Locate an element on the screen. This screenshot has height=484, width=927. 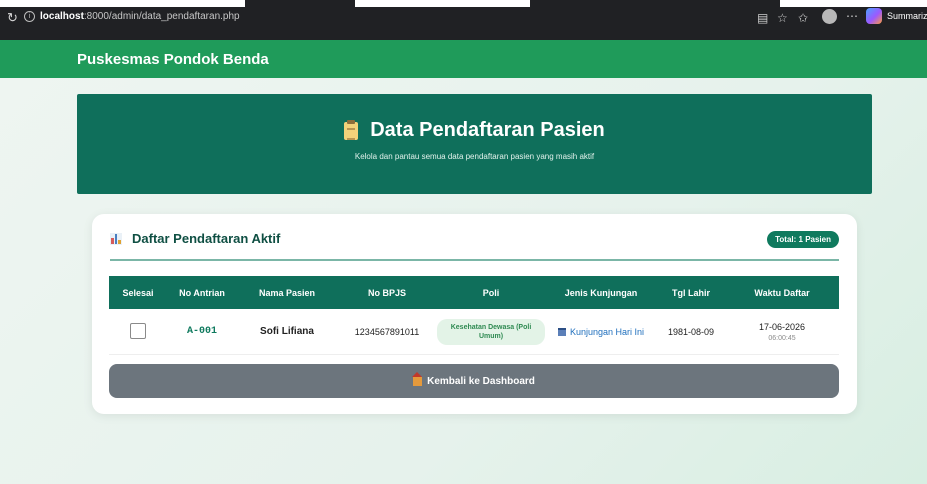
summarize-extension: Summariz is located at coordinates (896, 16).